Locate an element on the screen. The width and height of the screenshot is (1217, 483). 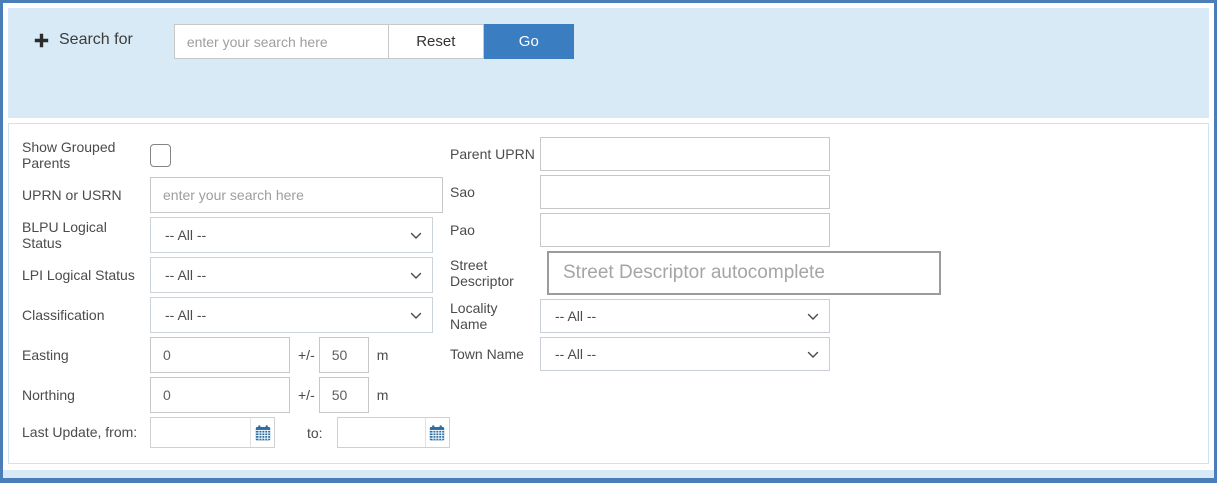
search-group: Reset Go is located at coordinates (373, 41).